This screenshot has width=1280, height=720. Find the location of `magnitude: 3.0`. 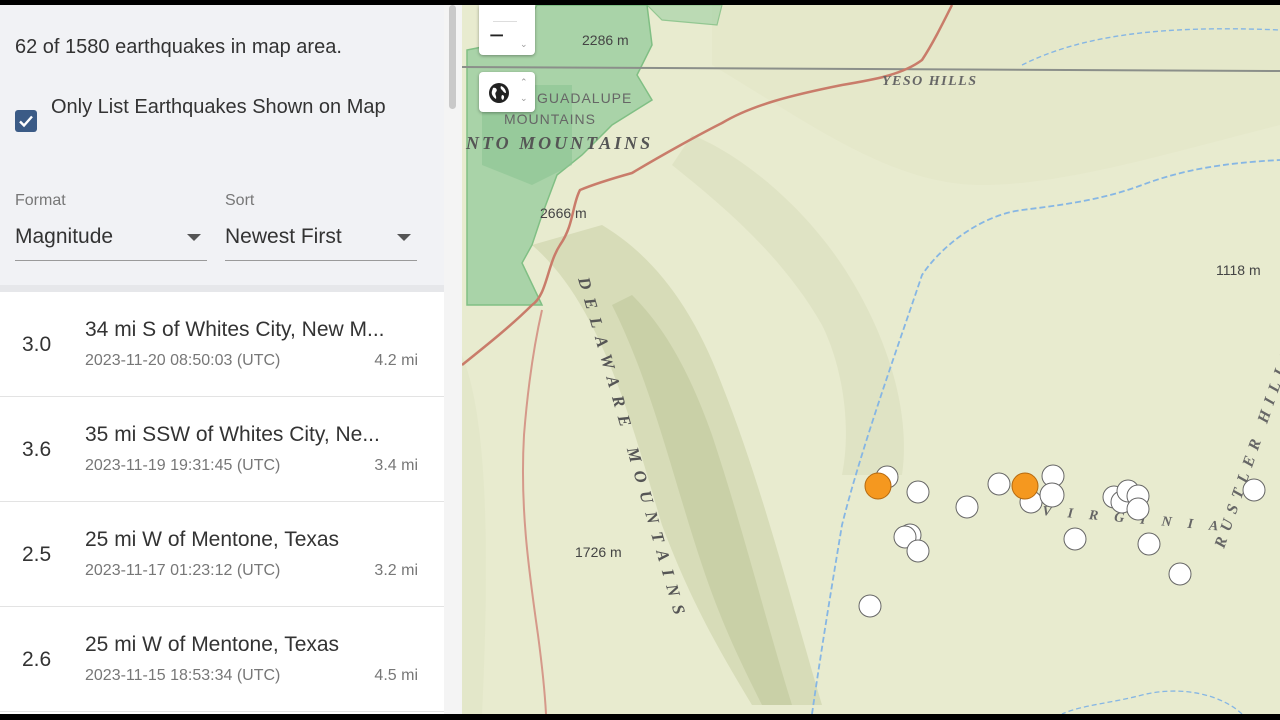

magnitude: 3.0 is located at coordinates (37, 344).